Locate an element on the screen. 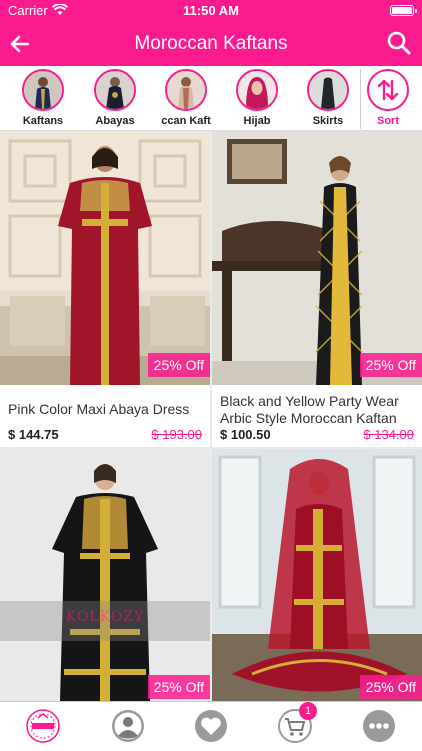  tab-wishlist is located at coordinates (211, 726).